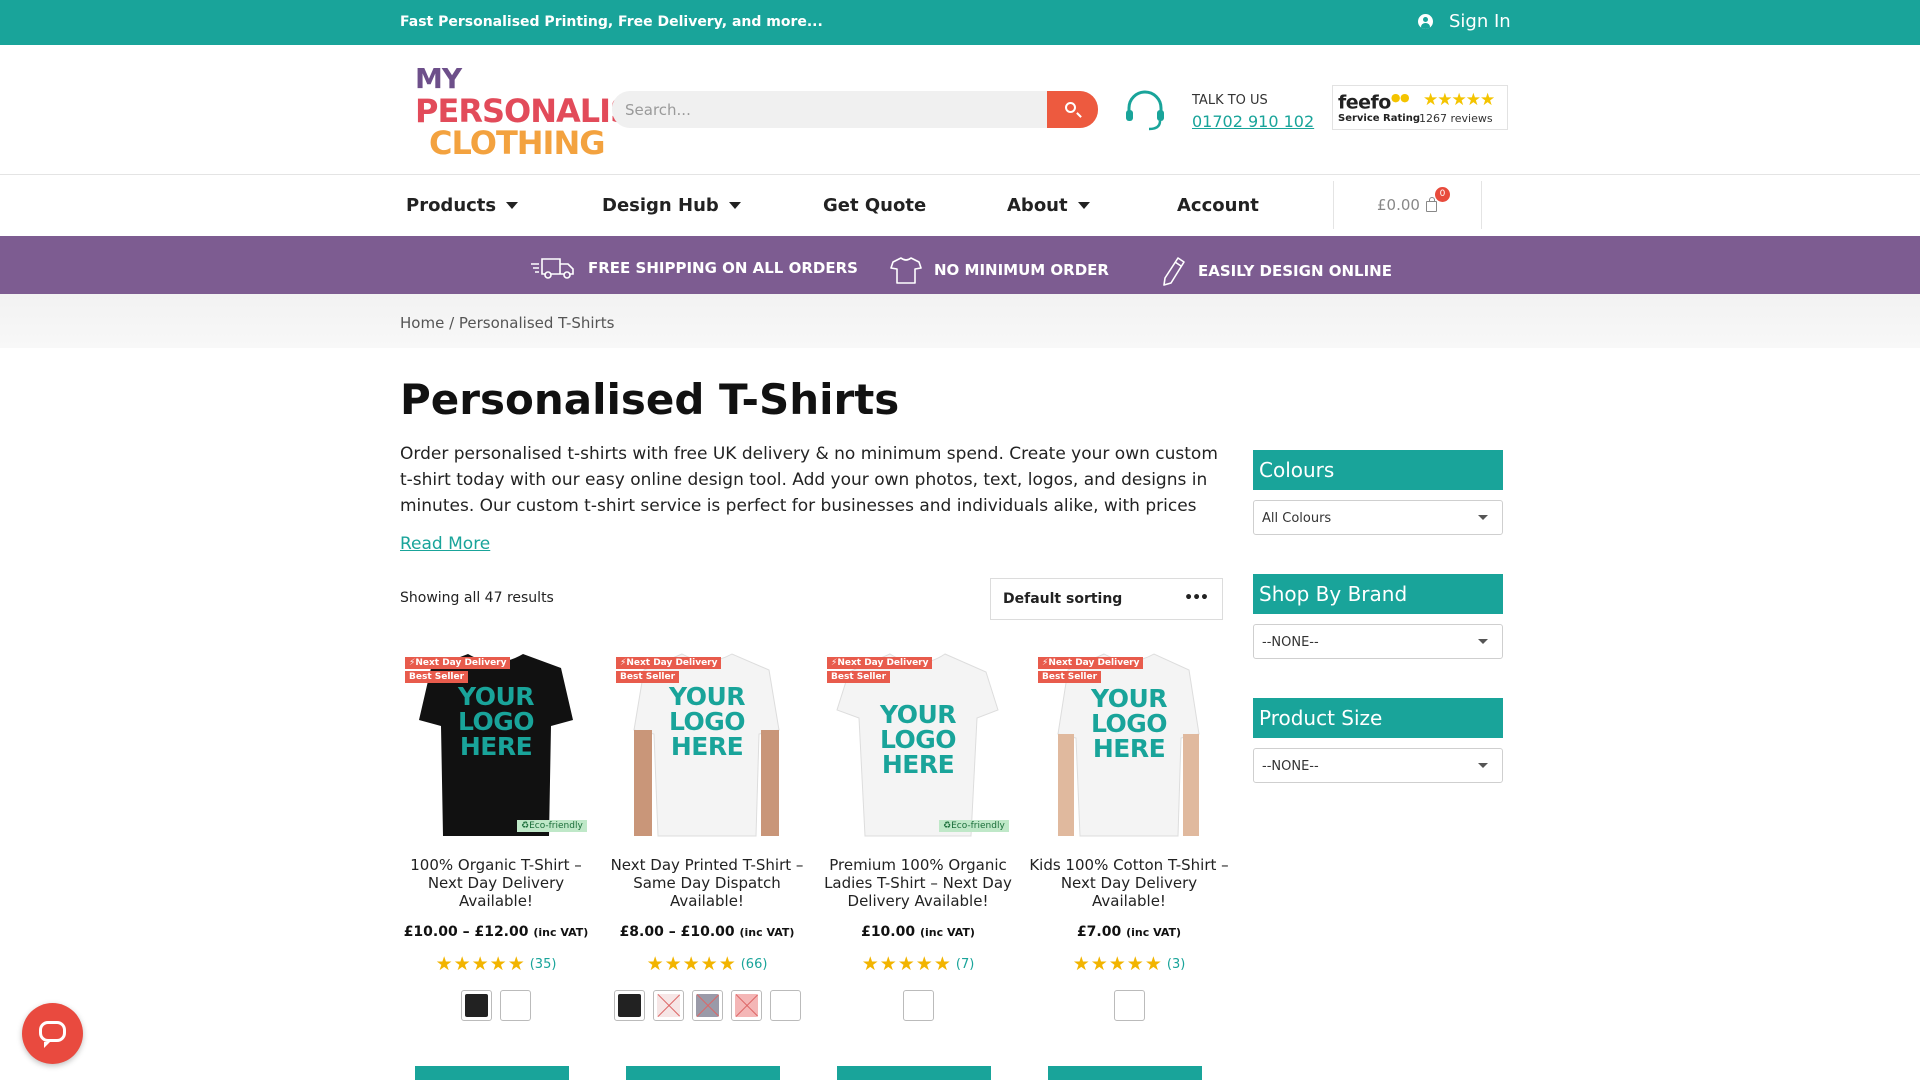  Describe the element at coordinates (1378, 765) in the screenshot. I see `size-select: --NONE--` at that location.